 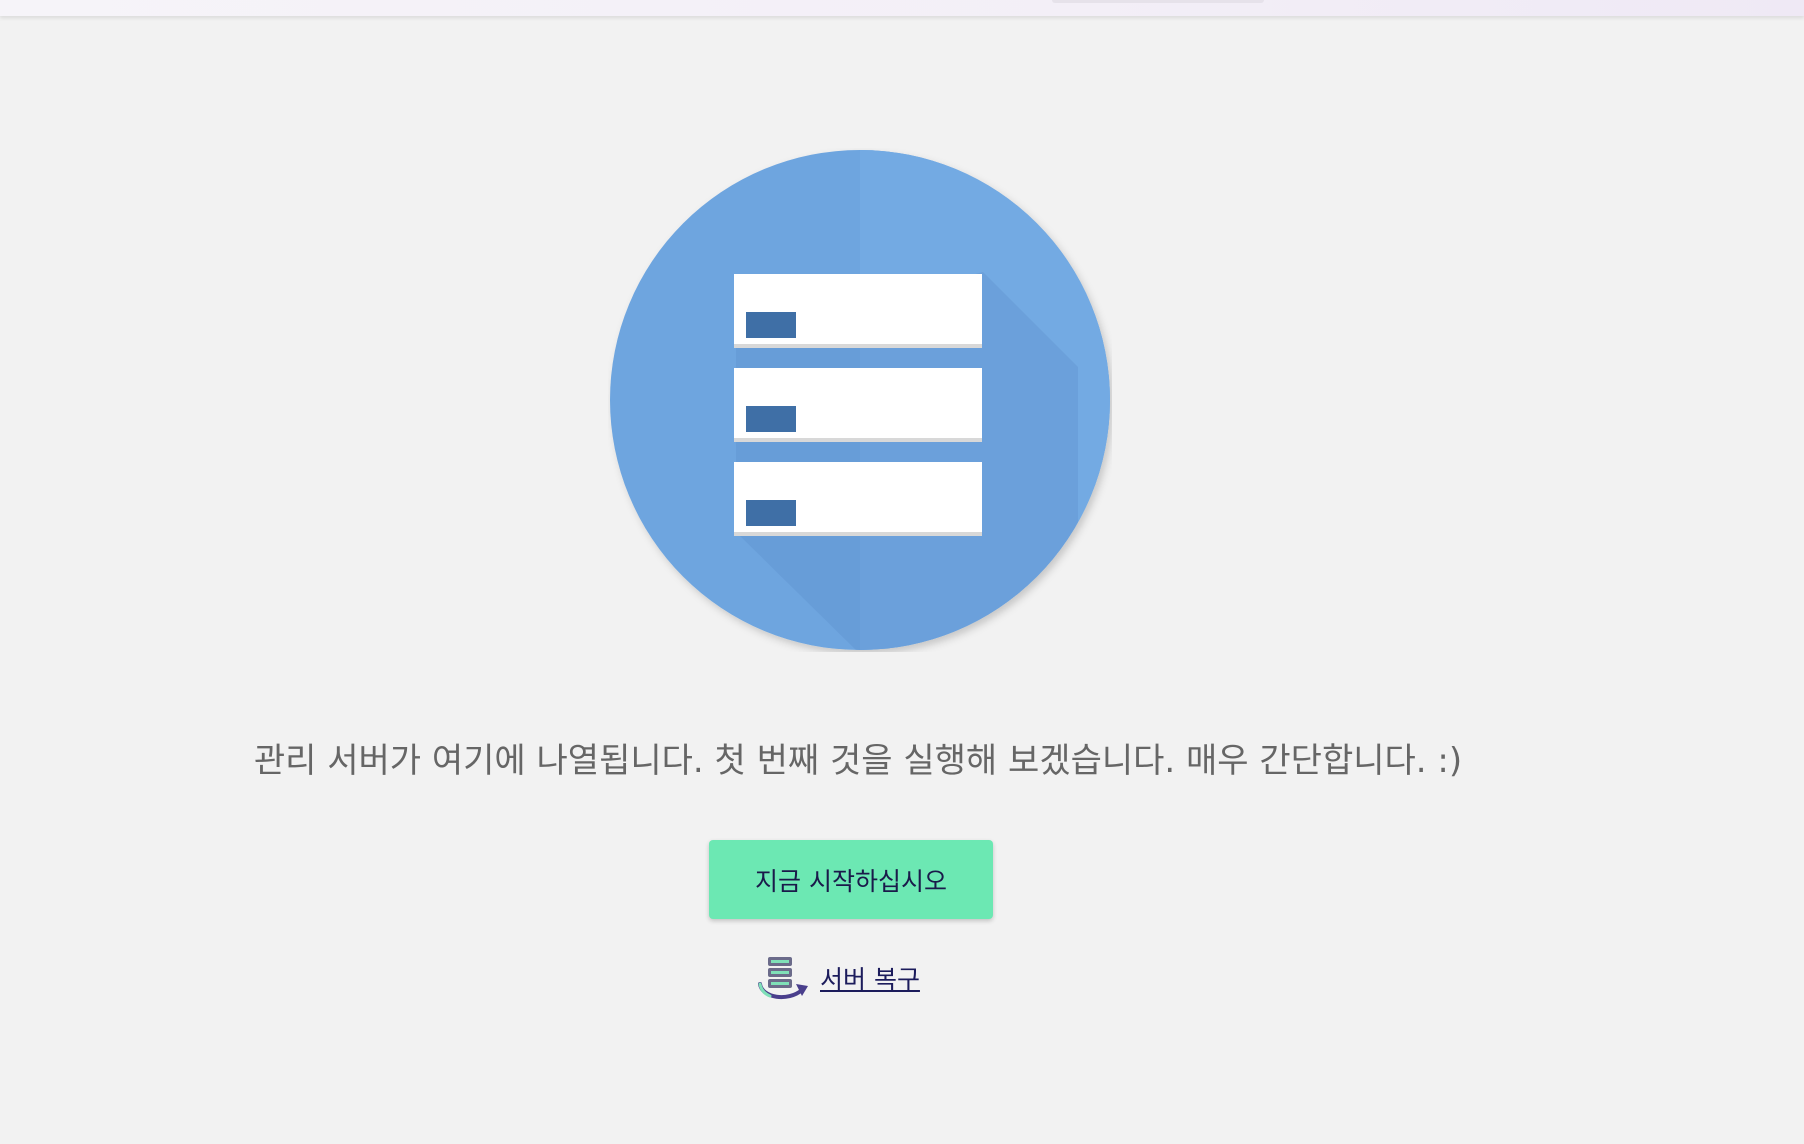 I want to click on toolbar-tab-edge, so click(x=1158, y=1).